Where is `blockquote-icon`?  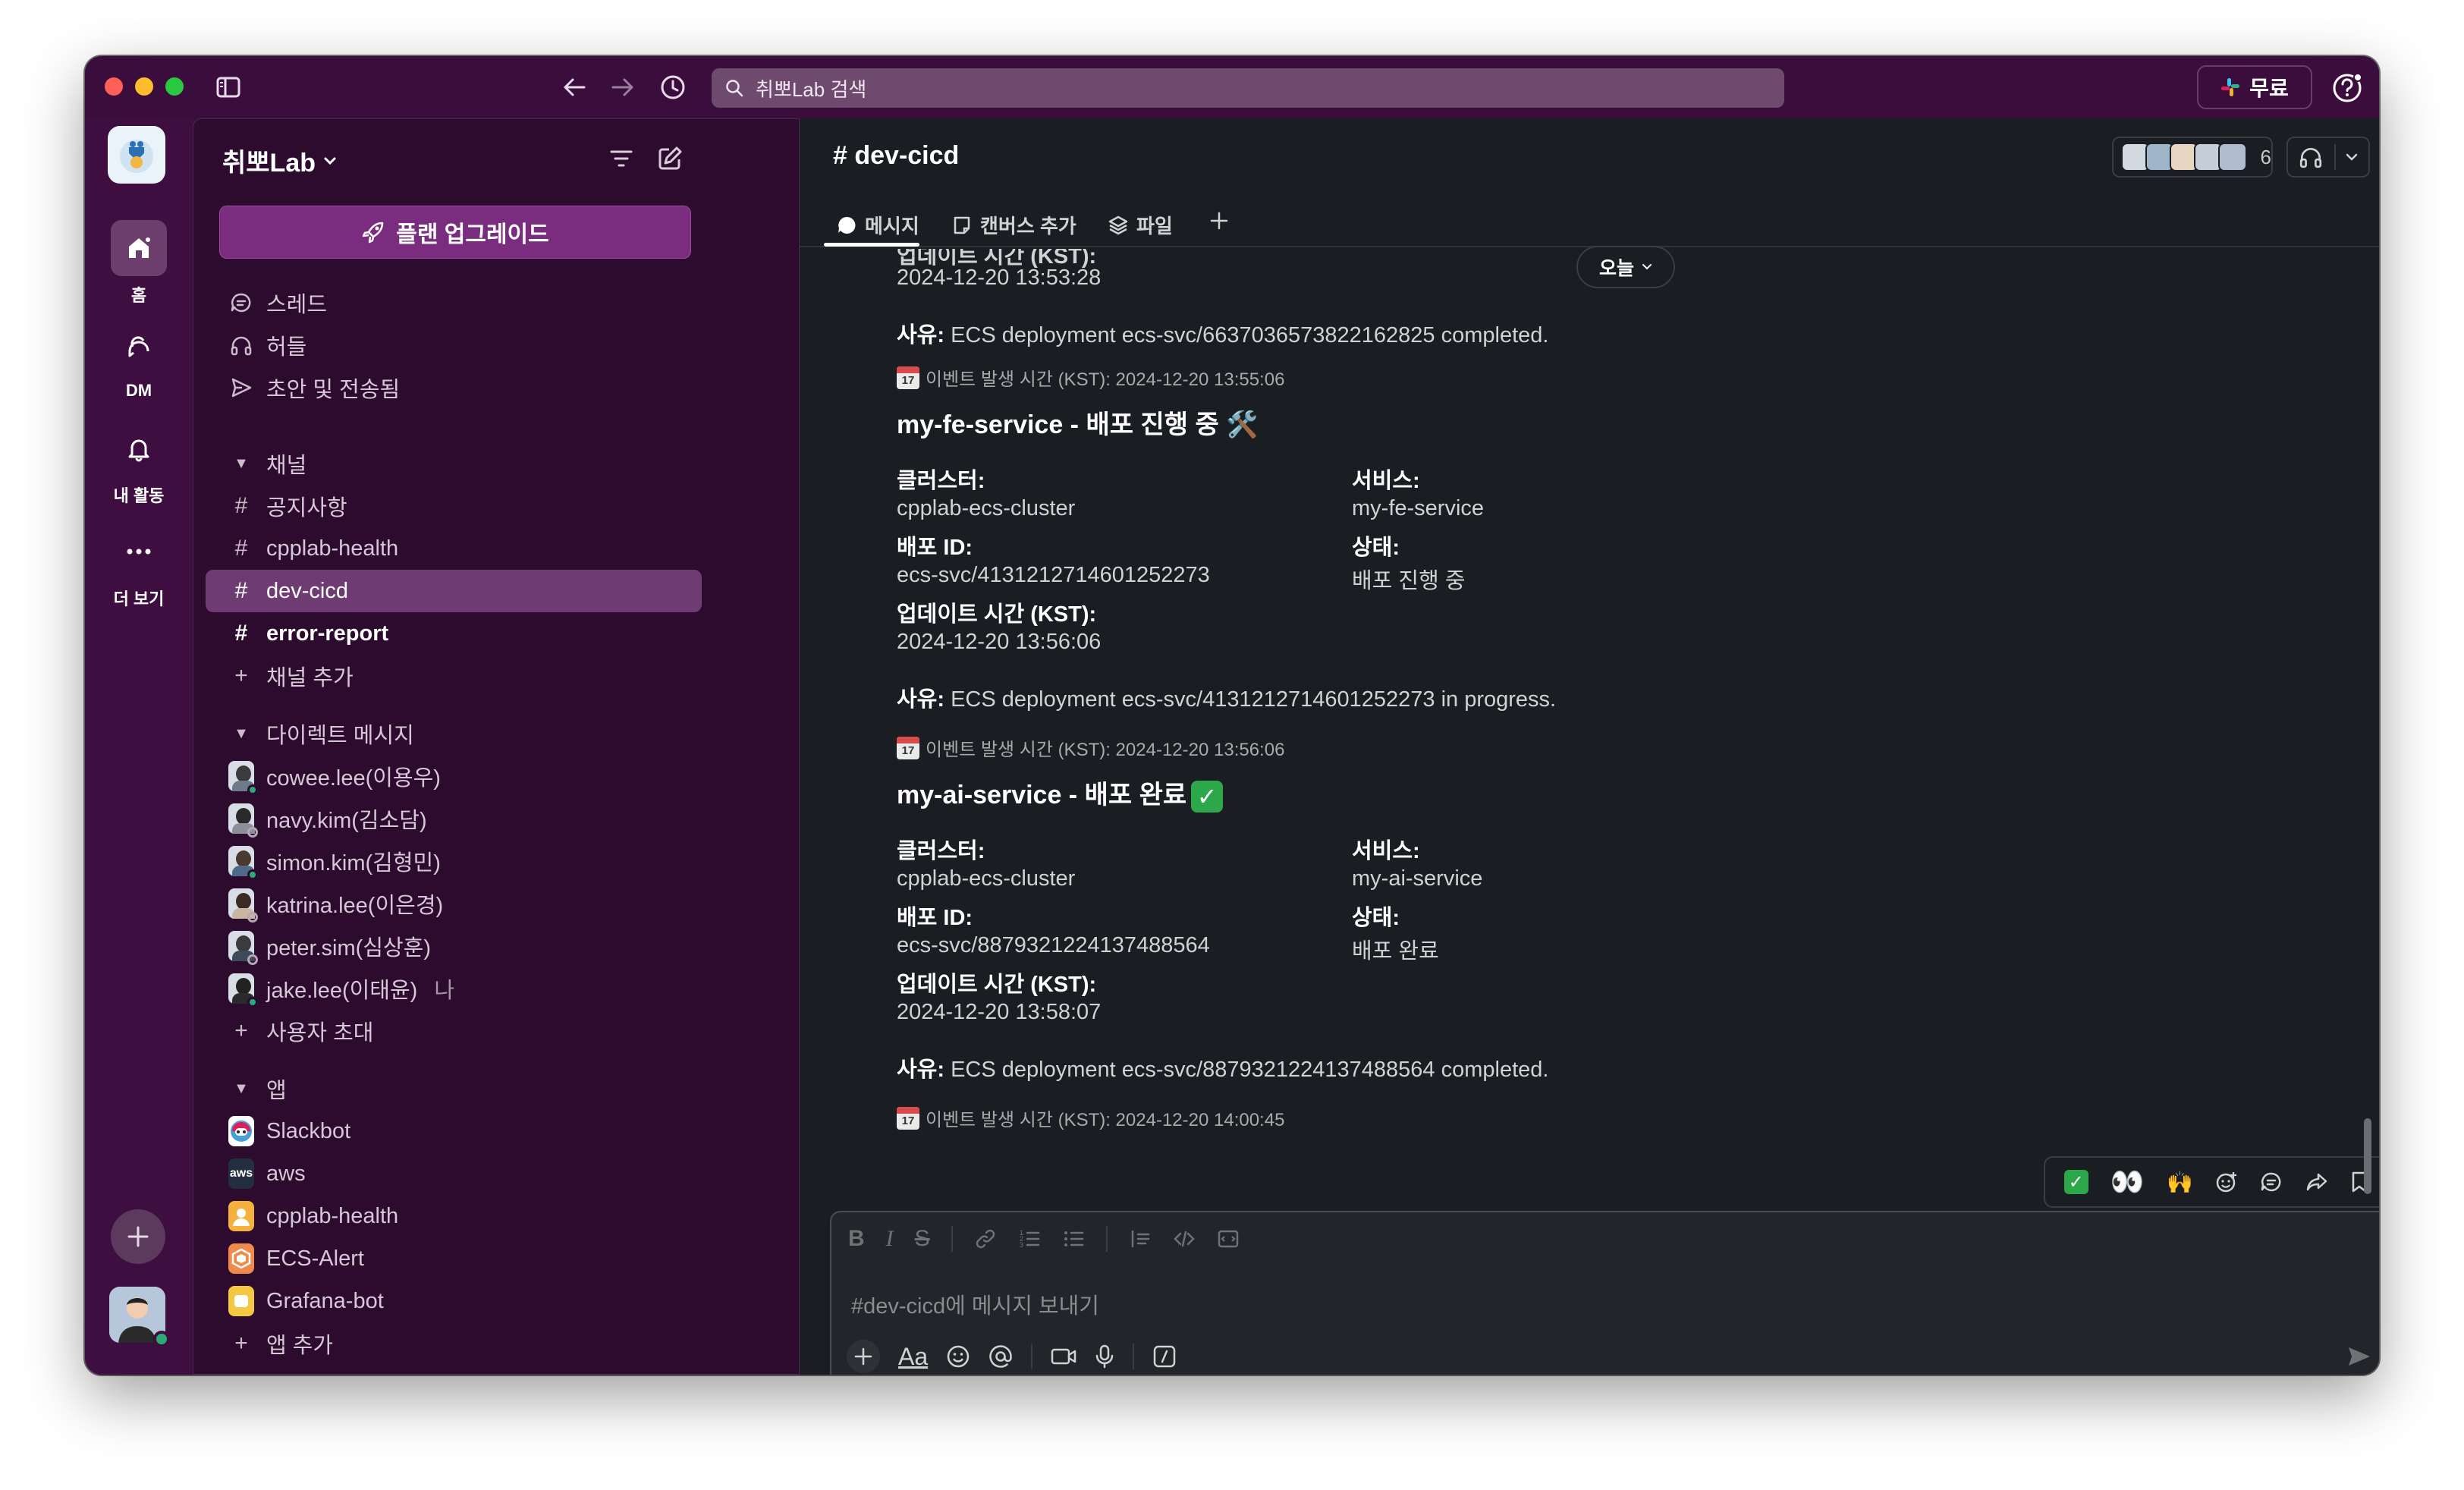 blockquote-icon is located at coordinates (1140, 1239).